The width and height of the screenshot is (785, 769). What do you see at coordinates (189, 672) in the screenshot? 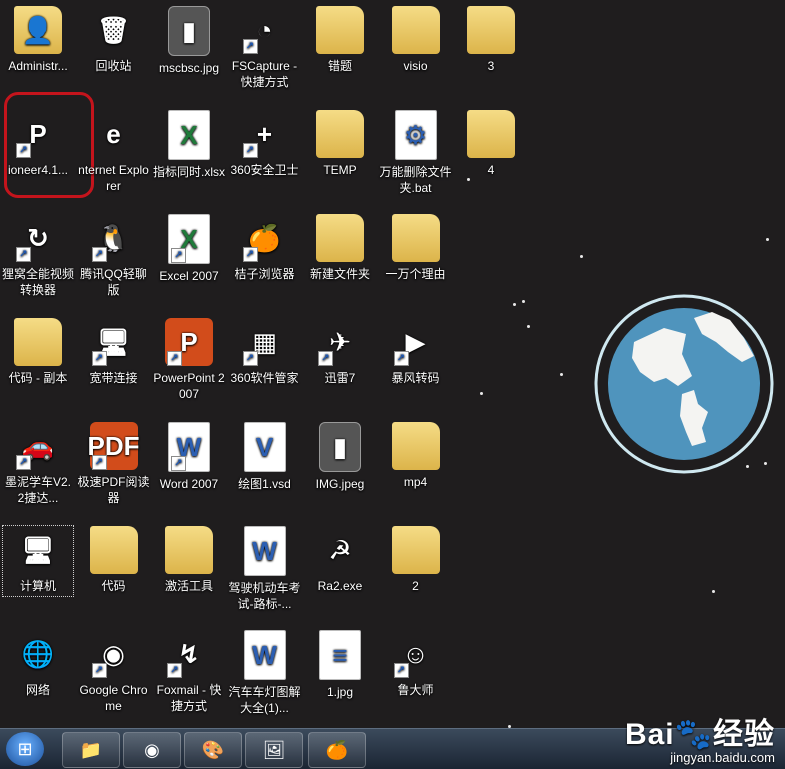
I see `desktop-icon: ↯ ↗ Foxmail - 快捷方式` at bounding box center [189, 672].